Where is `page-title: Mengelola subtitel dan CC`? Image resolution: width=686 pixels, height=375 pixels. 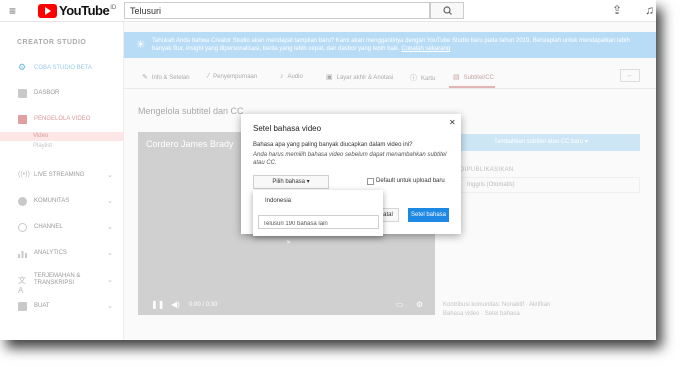 page-title: Mengelola subtitel dan CC is located at coordinates (191, 111).